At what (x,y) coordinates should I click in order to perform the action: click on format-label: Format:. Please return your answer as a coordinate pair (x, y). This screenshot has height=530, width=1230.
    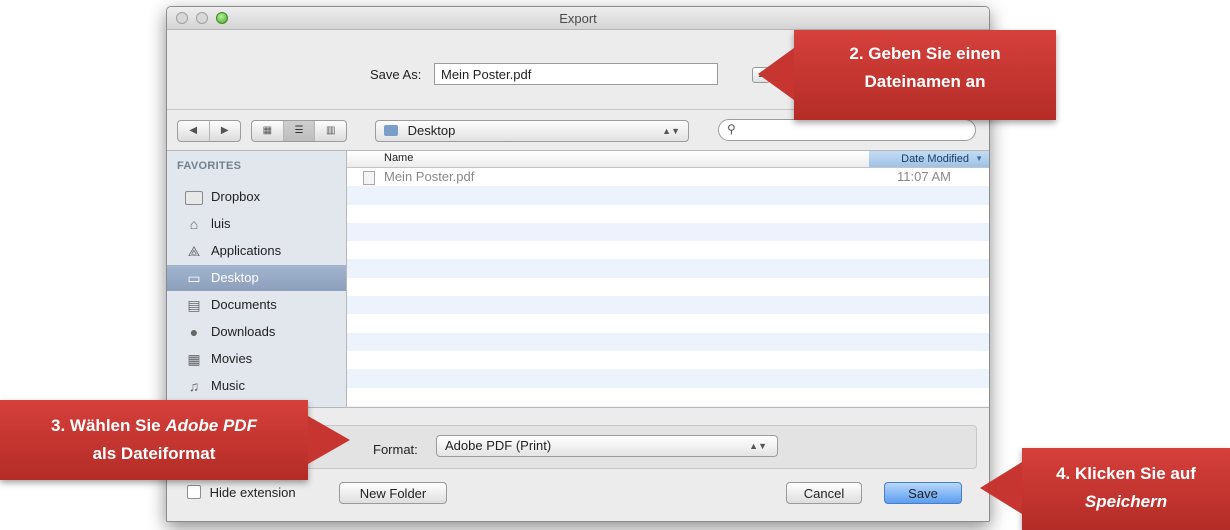
    Looking at the image, I should click on (395, 449).